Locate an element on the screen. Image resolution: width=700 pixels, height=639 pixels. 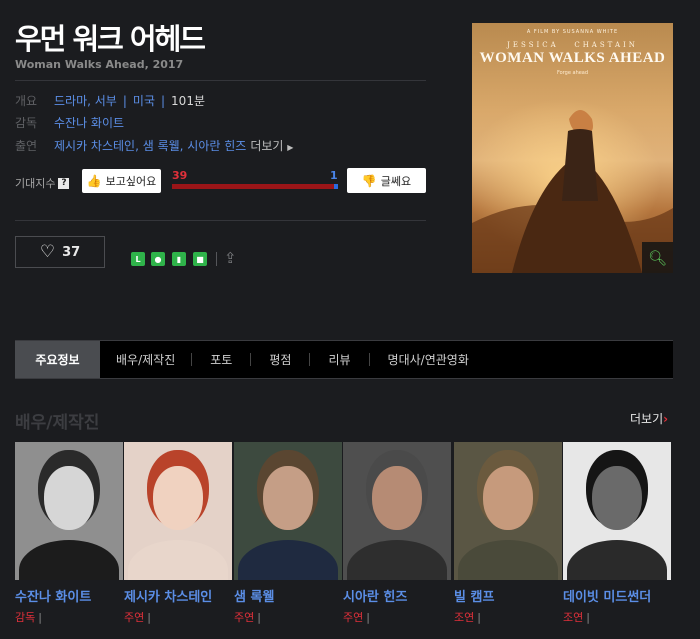
expectation-bar-fill is located at coordinates (253, 186).